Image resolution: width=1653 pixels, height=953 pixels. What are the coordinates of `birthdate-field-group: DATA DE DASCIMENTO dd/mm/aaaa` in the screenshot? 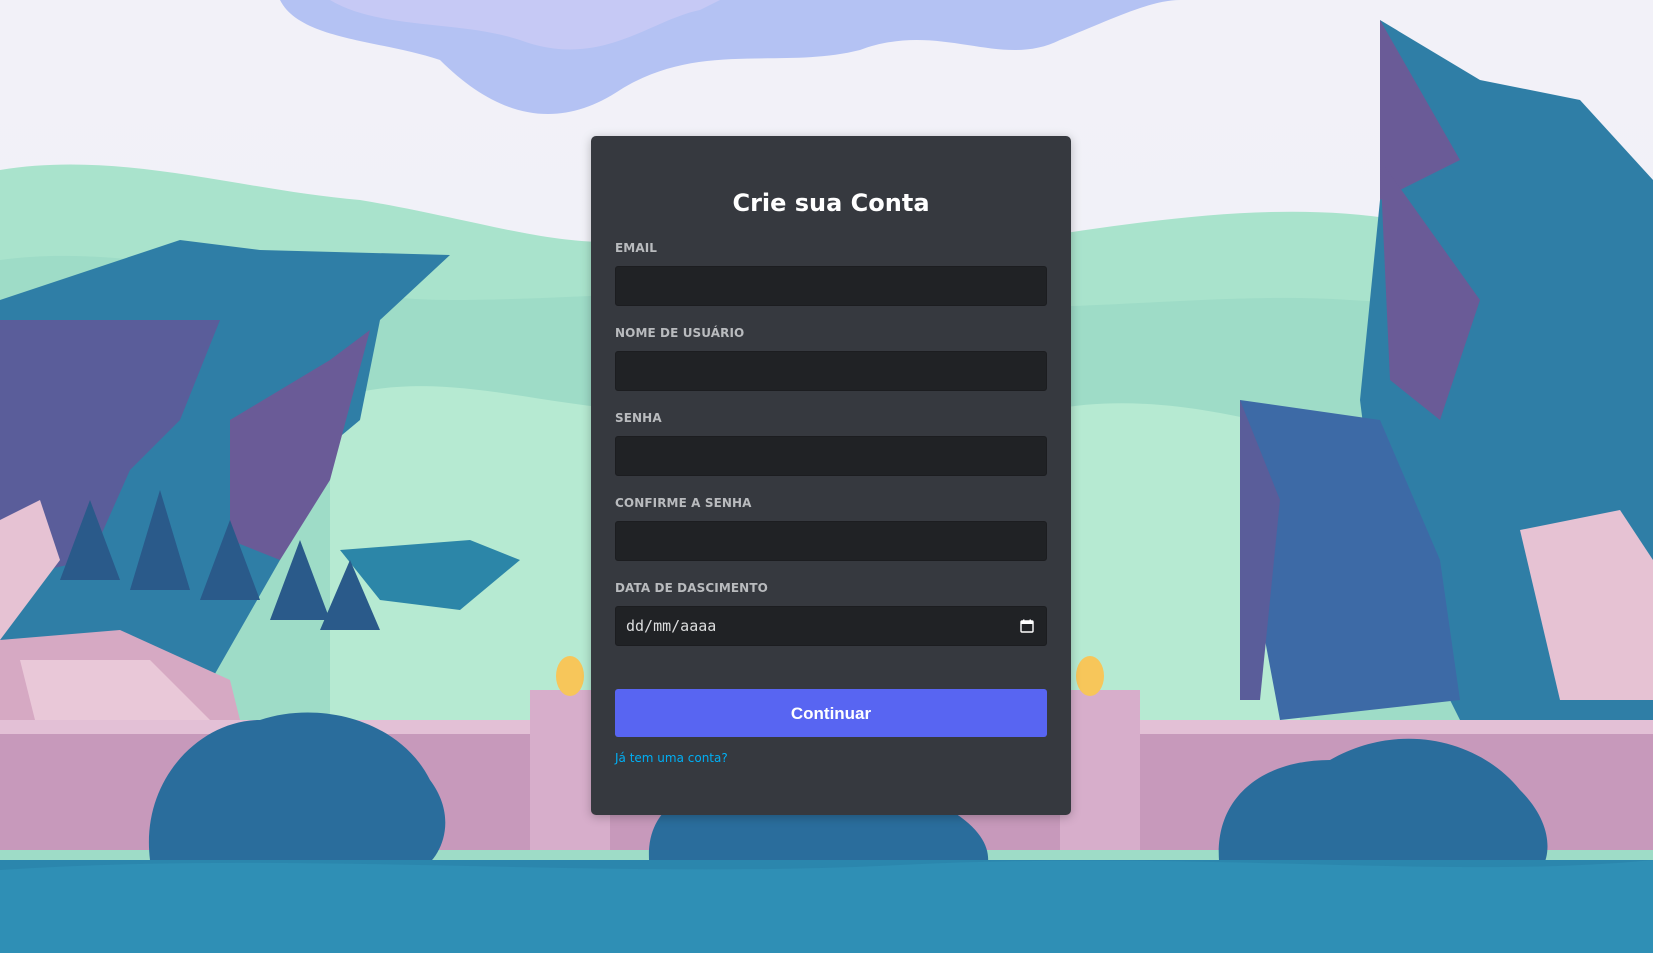 It's located at (831, 613).